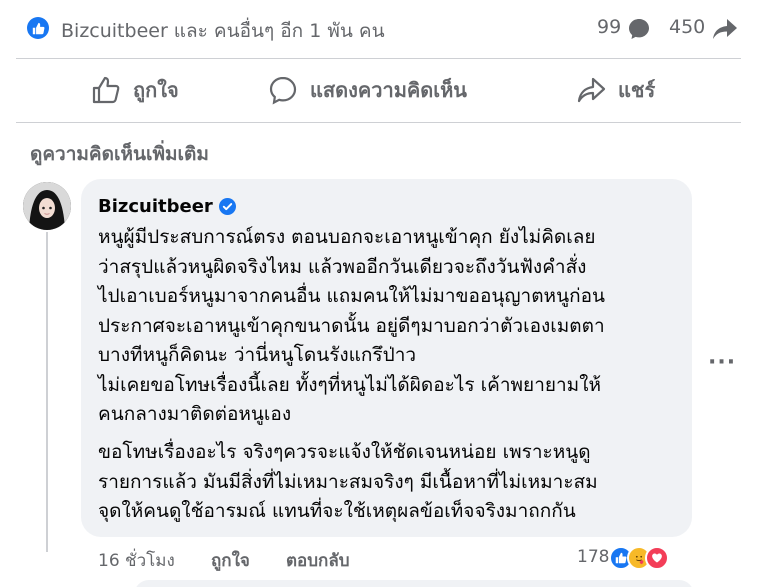 This screenshot has height=587, width=757. I want to click on love-icon, so click(657, 558).